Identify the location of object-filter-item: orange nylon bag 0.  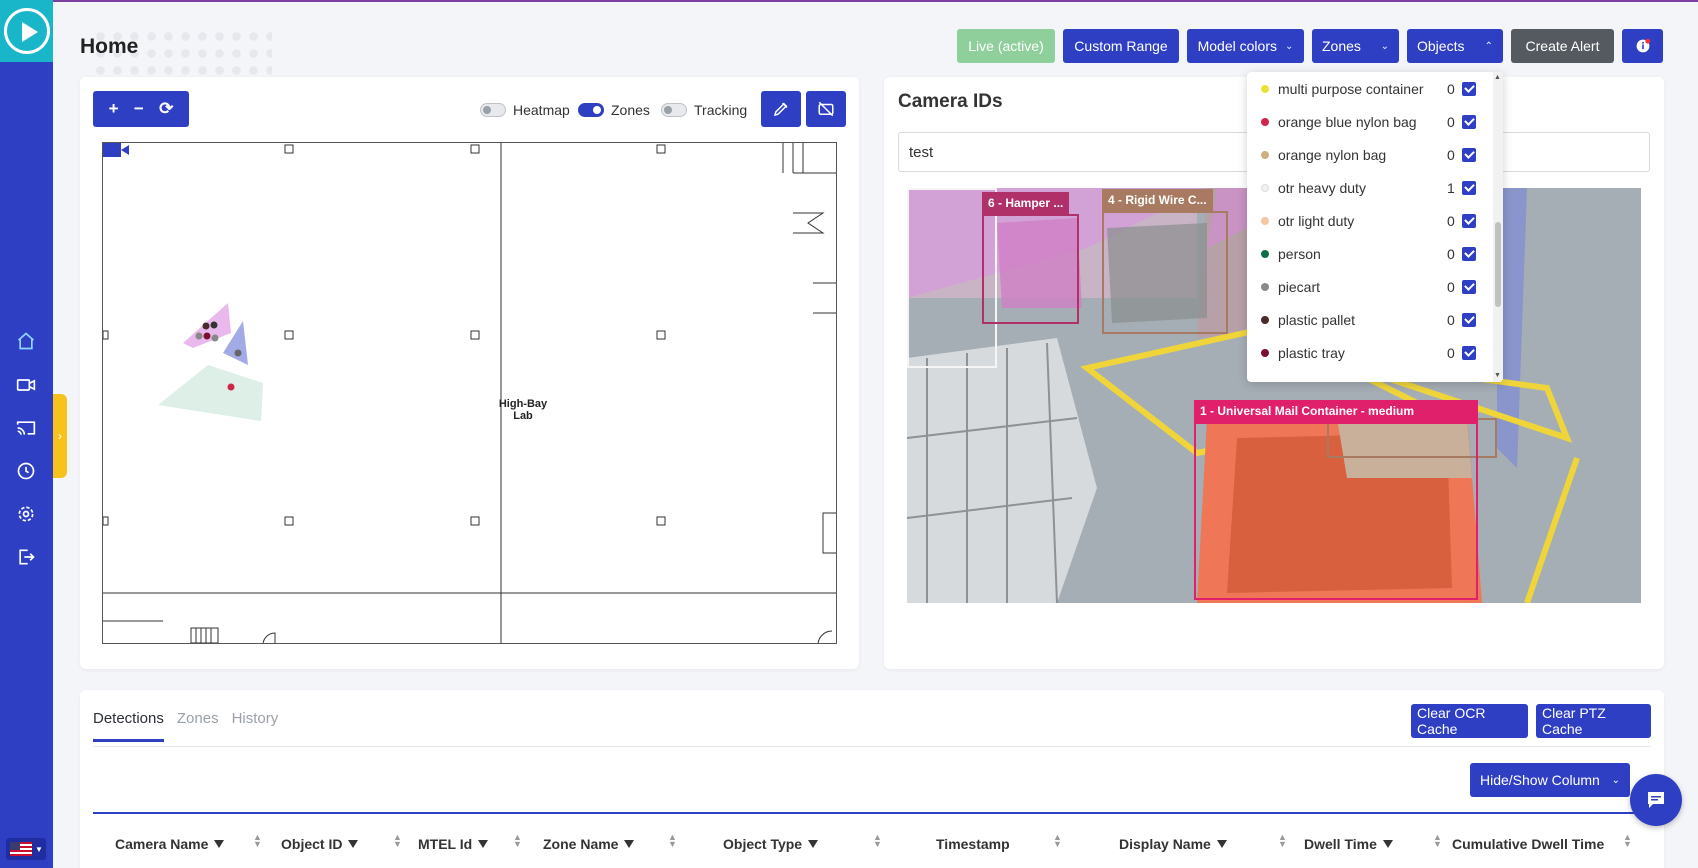
(1369, 155).